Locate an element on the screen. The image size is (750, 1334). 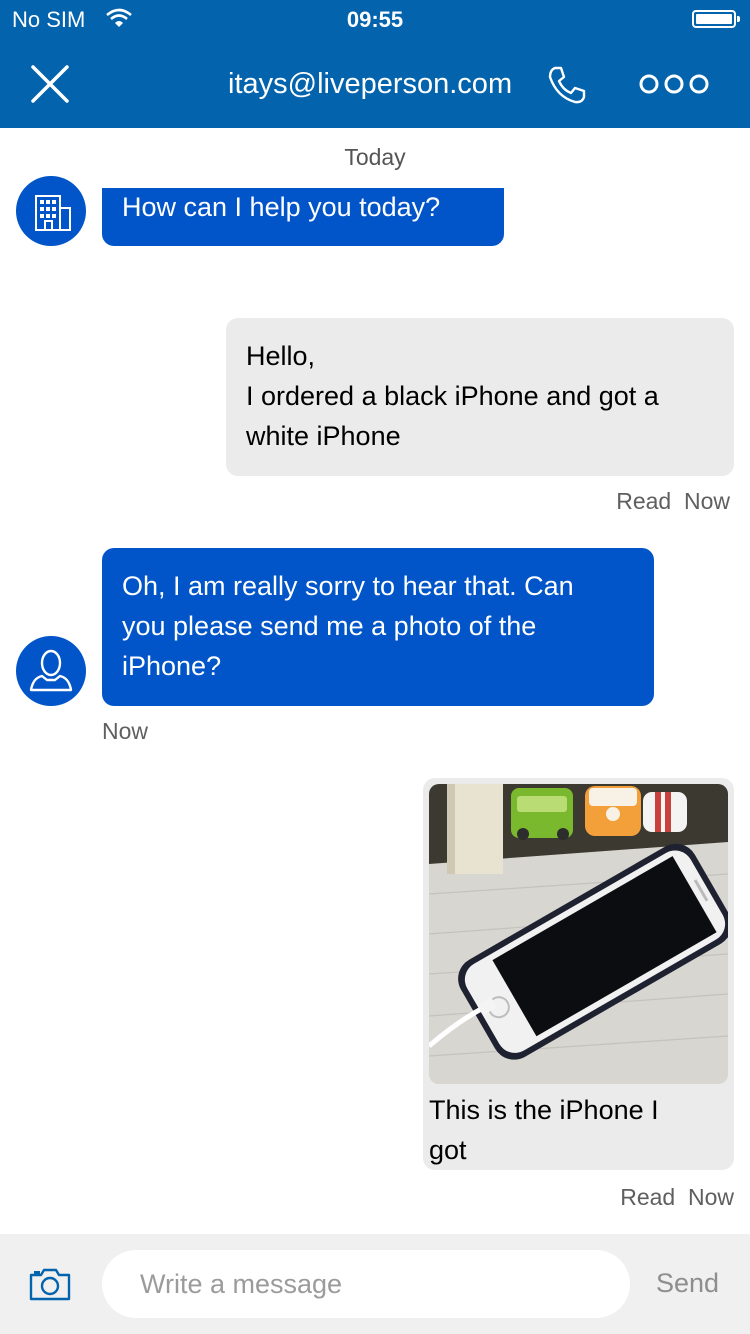
message-text-line: white iPhone is located at coordinates (323, 436).